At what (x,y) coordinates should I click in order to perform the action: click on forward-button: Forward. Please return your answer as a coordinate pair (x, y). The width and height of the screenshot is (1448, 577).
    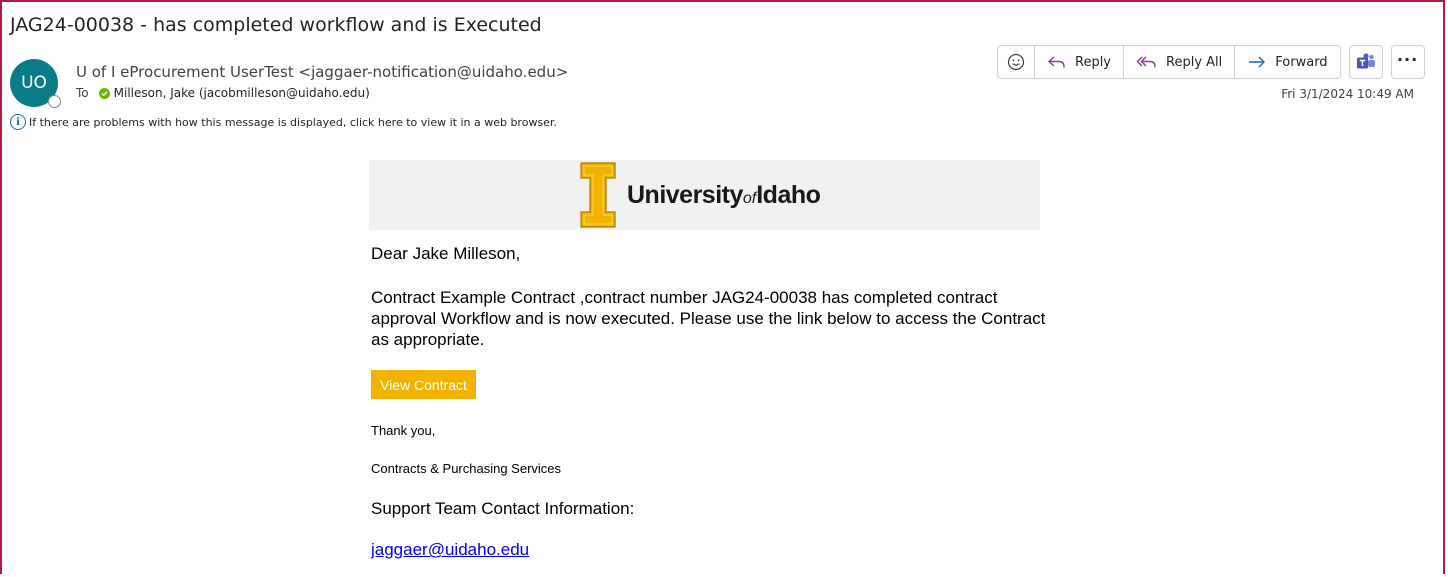
    Looking at the image, I should click on (1287, 62).